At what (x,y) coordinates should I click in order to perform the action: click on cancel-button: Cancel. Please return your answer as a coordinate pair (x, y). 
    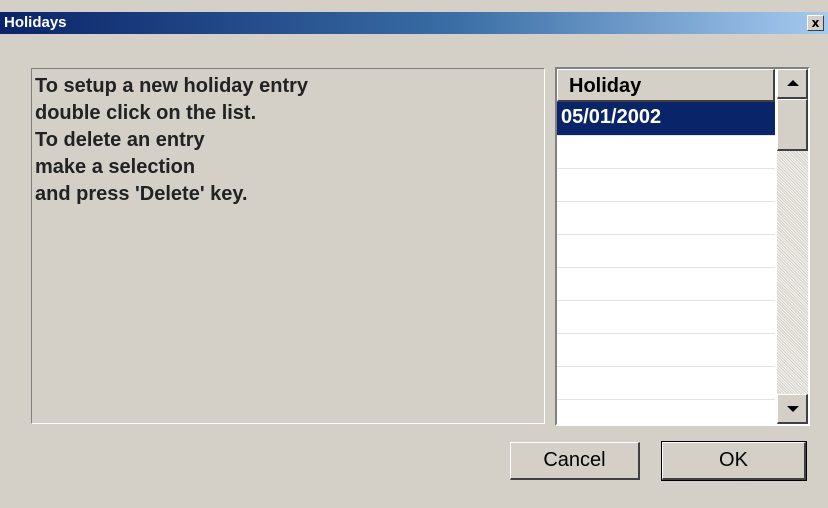
    Looking at the image, I should click on (575, 461).